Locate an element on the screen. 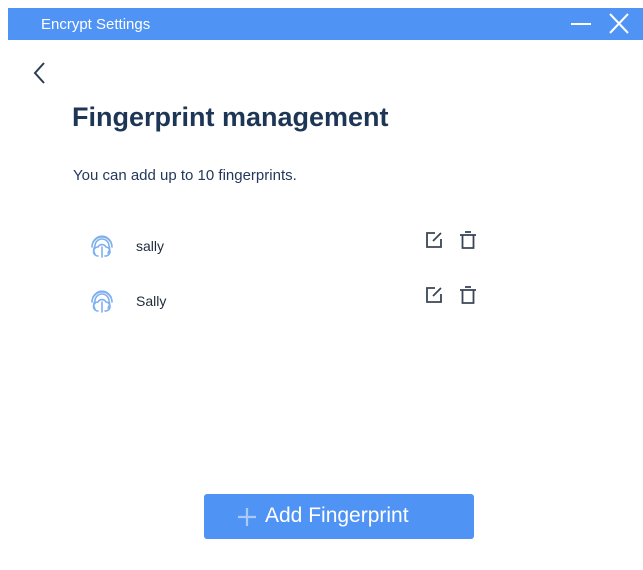 The image size is (643, 570). back-button is located at coordinates (40, 73).